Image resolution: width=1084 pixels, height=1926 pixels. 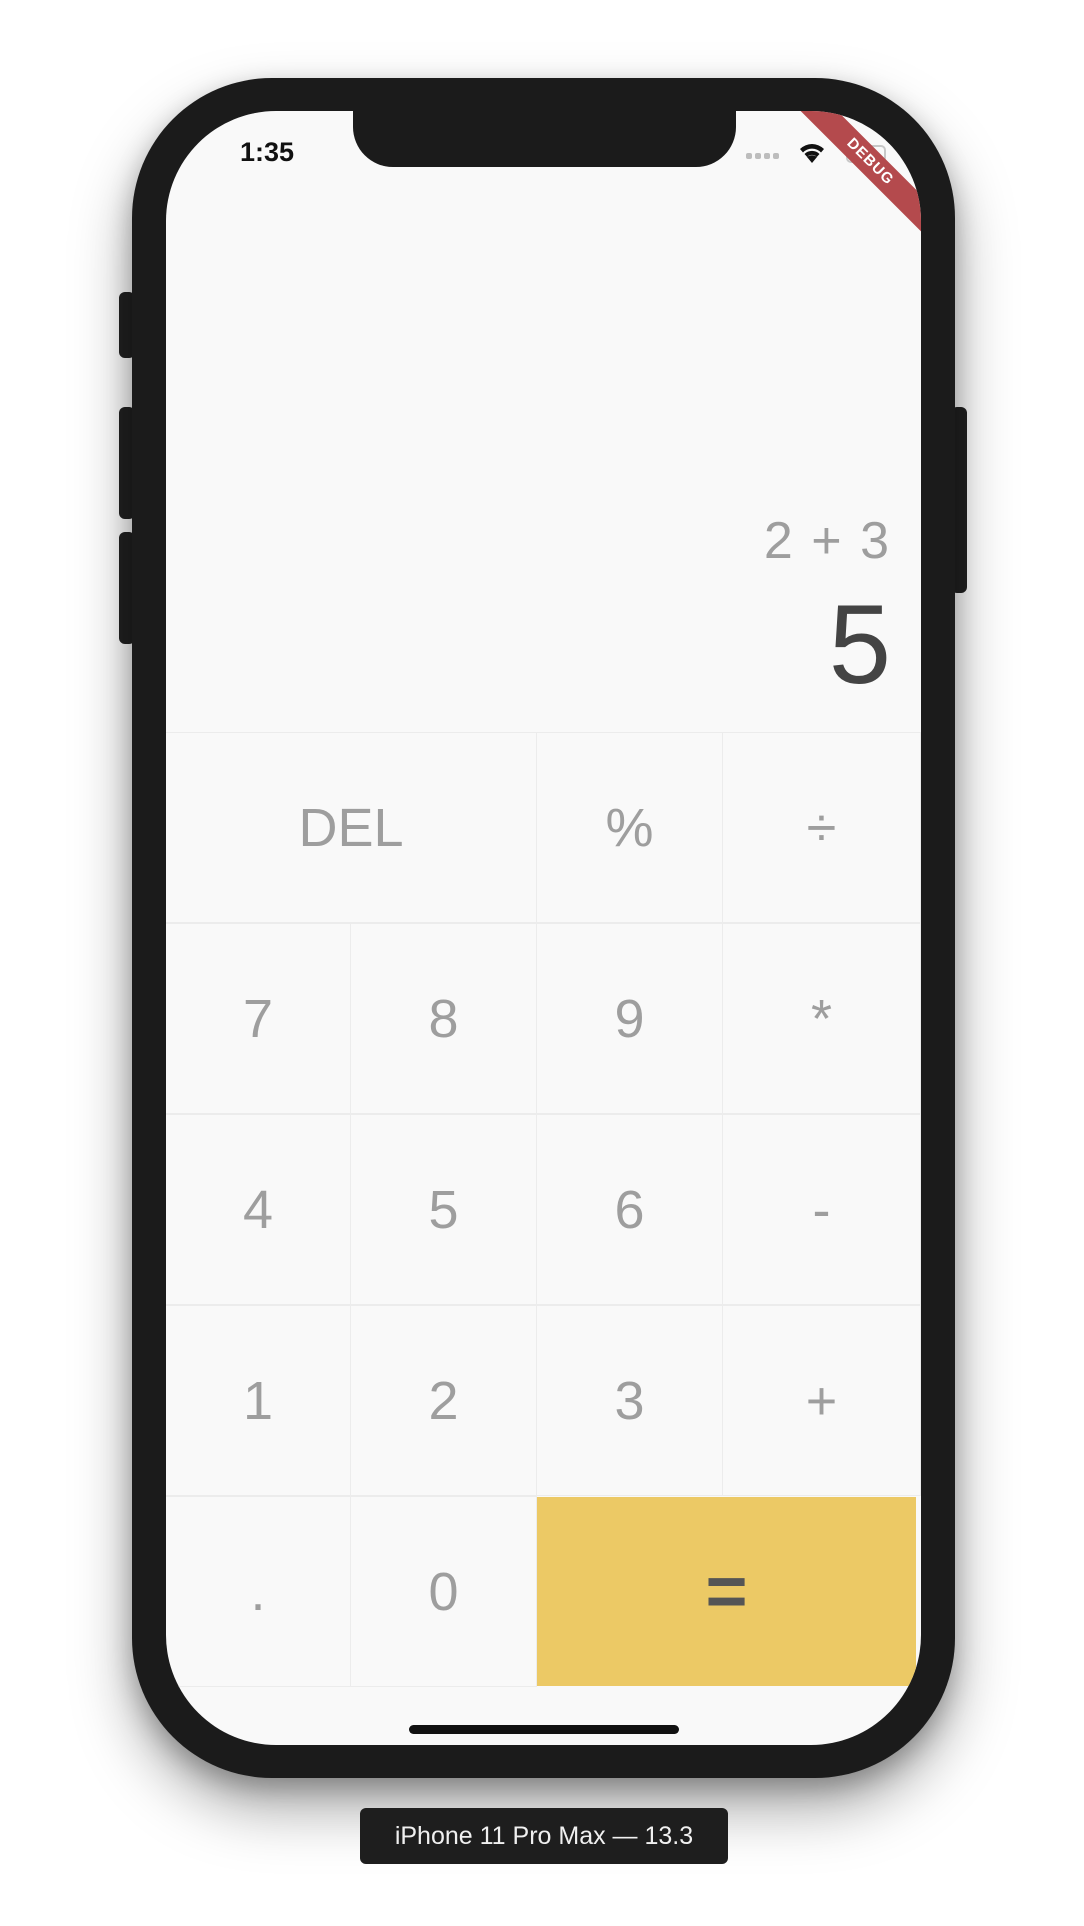 What do you see at coordinates (544, 1729) in the screenshot?
I see `home-indicator` at bounding box center [544, 1729].